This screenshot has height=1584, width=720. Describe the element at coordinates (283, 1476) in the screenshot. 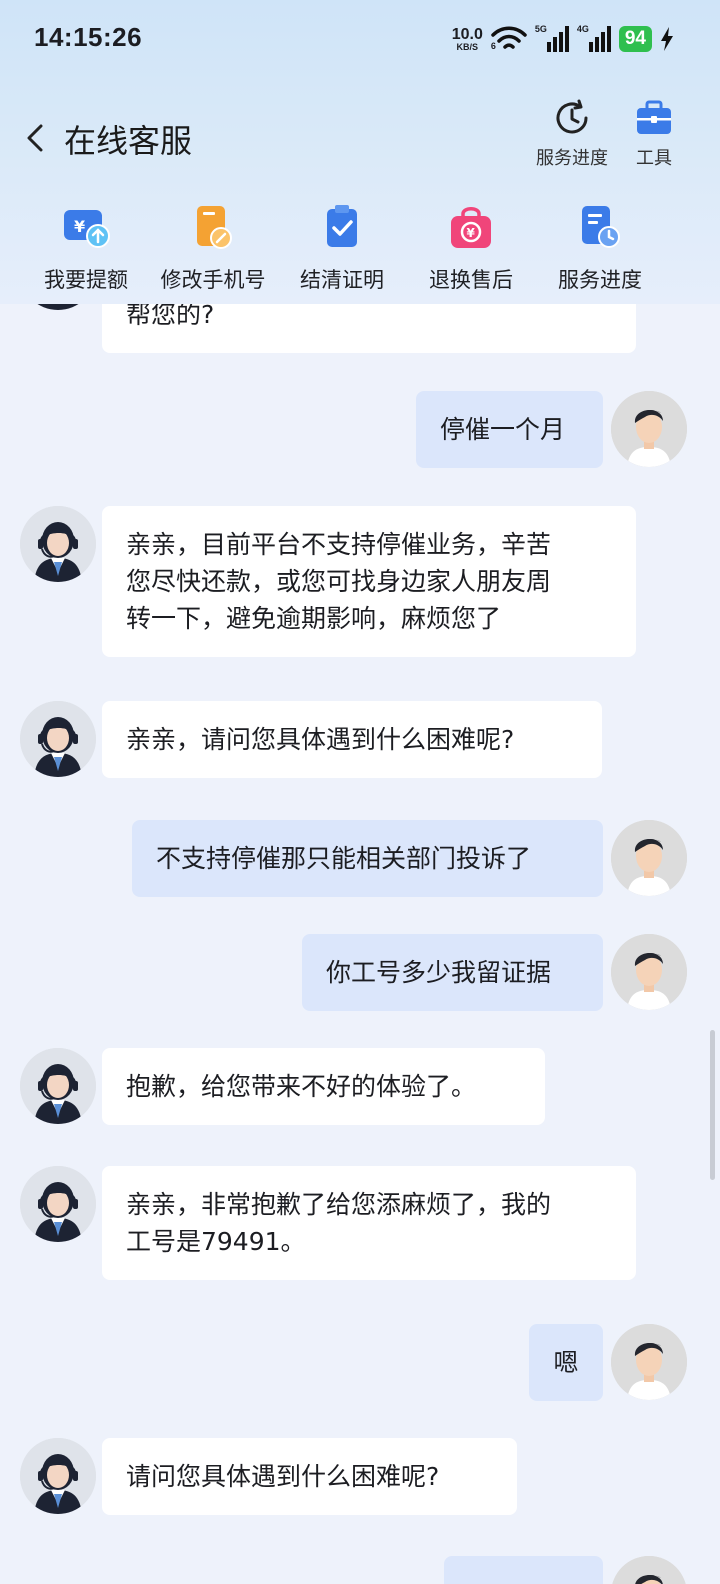

I see `message-text: 请问您具体遇到什么困难呢?` at that location.